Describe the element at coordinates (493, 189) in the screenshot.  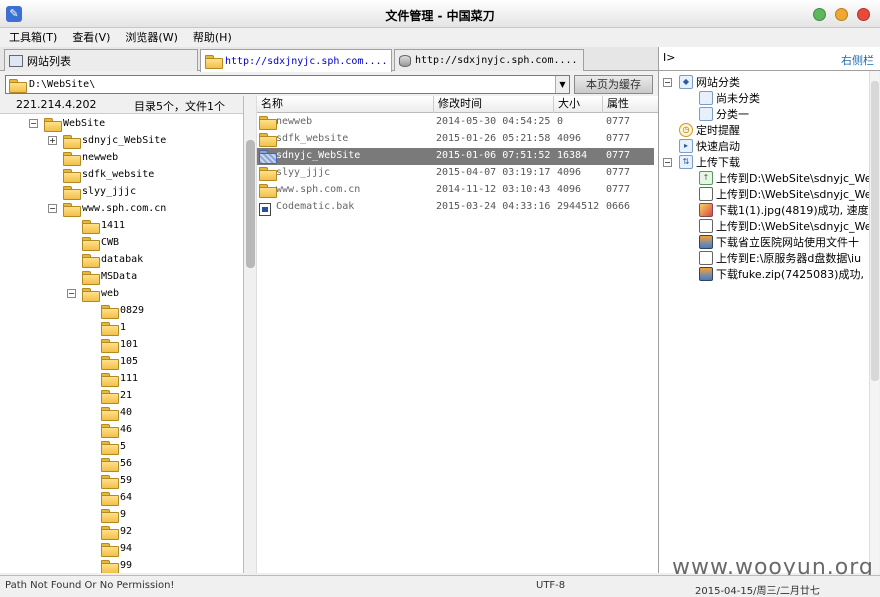
I see `file-time: 2014-11-12 03:10:43` at that location.